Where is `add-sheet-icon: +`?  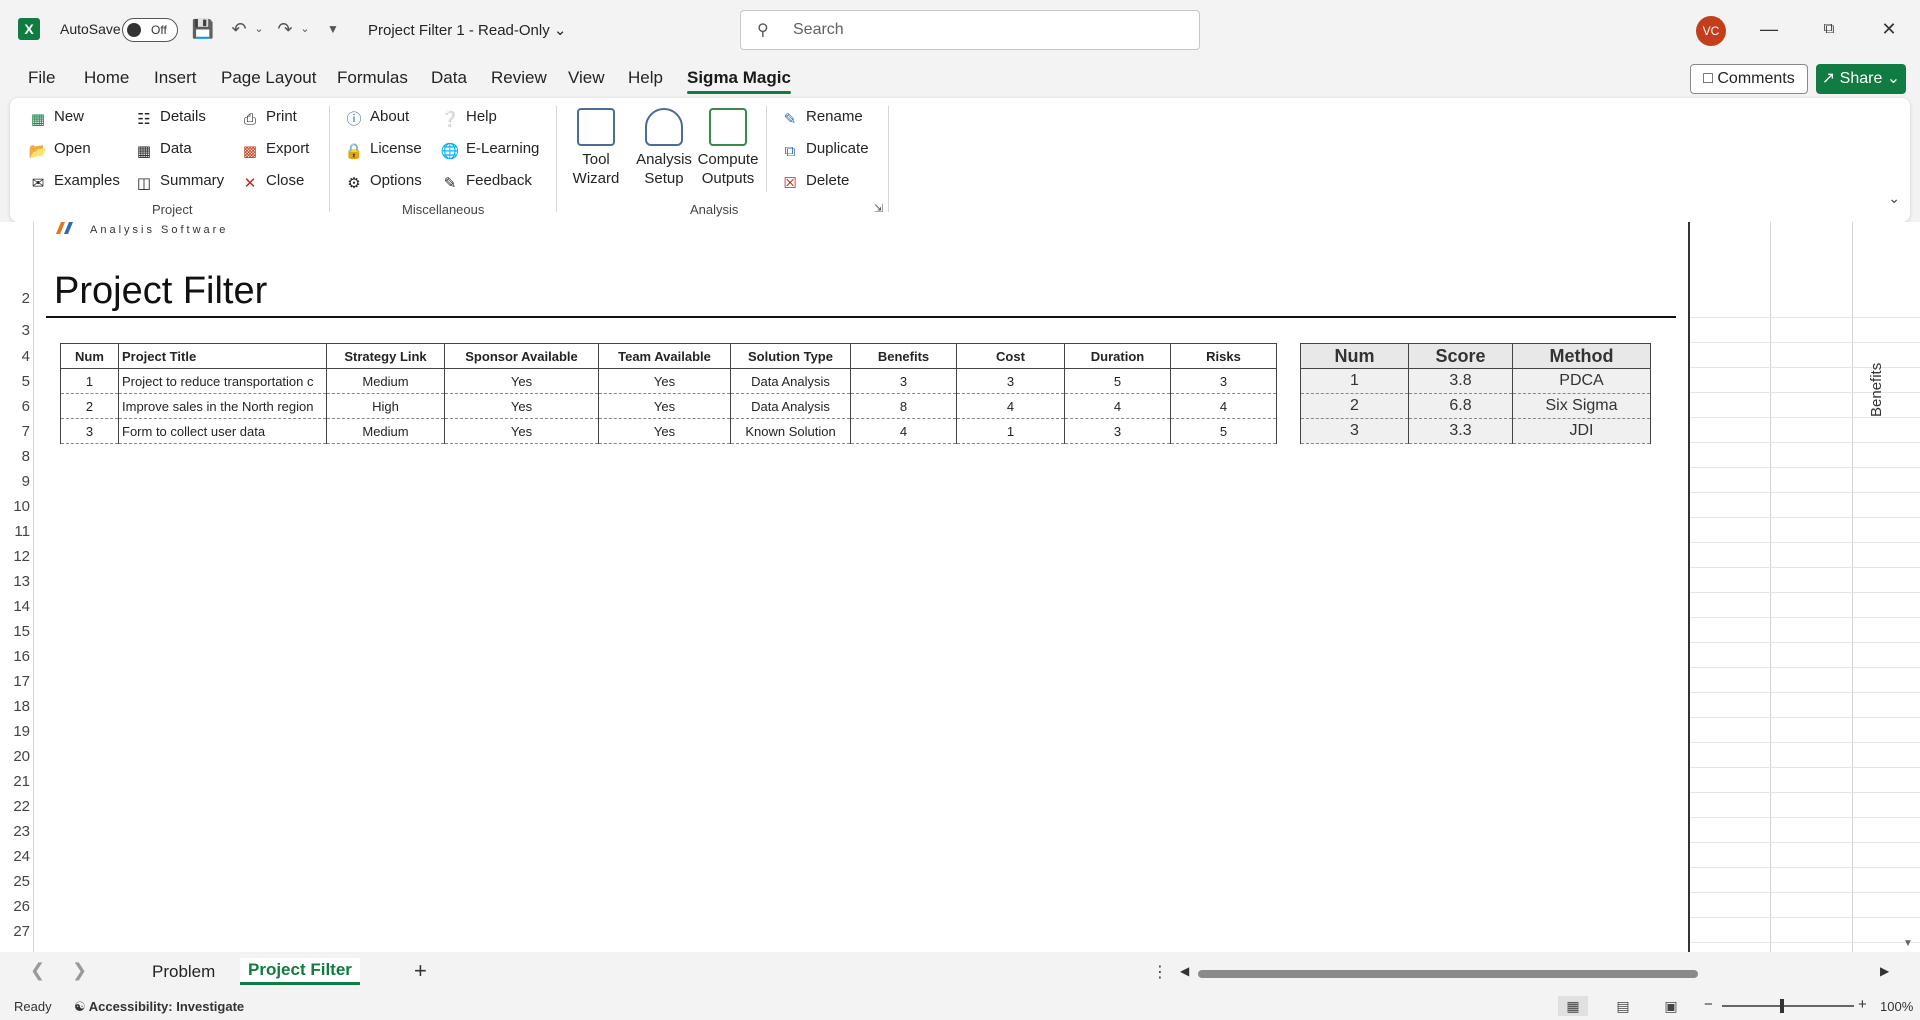
add-sheet-icon: + is located at coordinates (420, 971).